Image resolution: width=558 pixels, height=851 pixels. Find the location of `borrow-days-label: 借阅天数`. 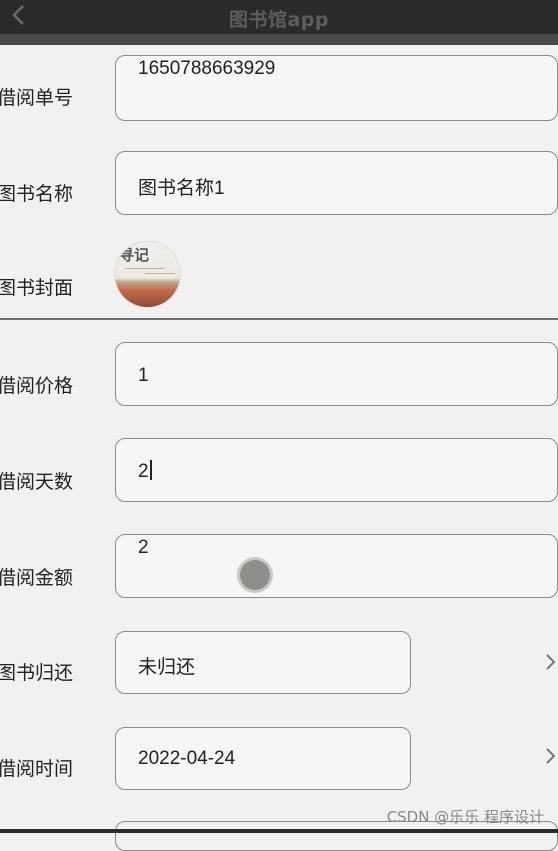

borrow-days-label: 借阅天数 is located at coordinates (37, 482).